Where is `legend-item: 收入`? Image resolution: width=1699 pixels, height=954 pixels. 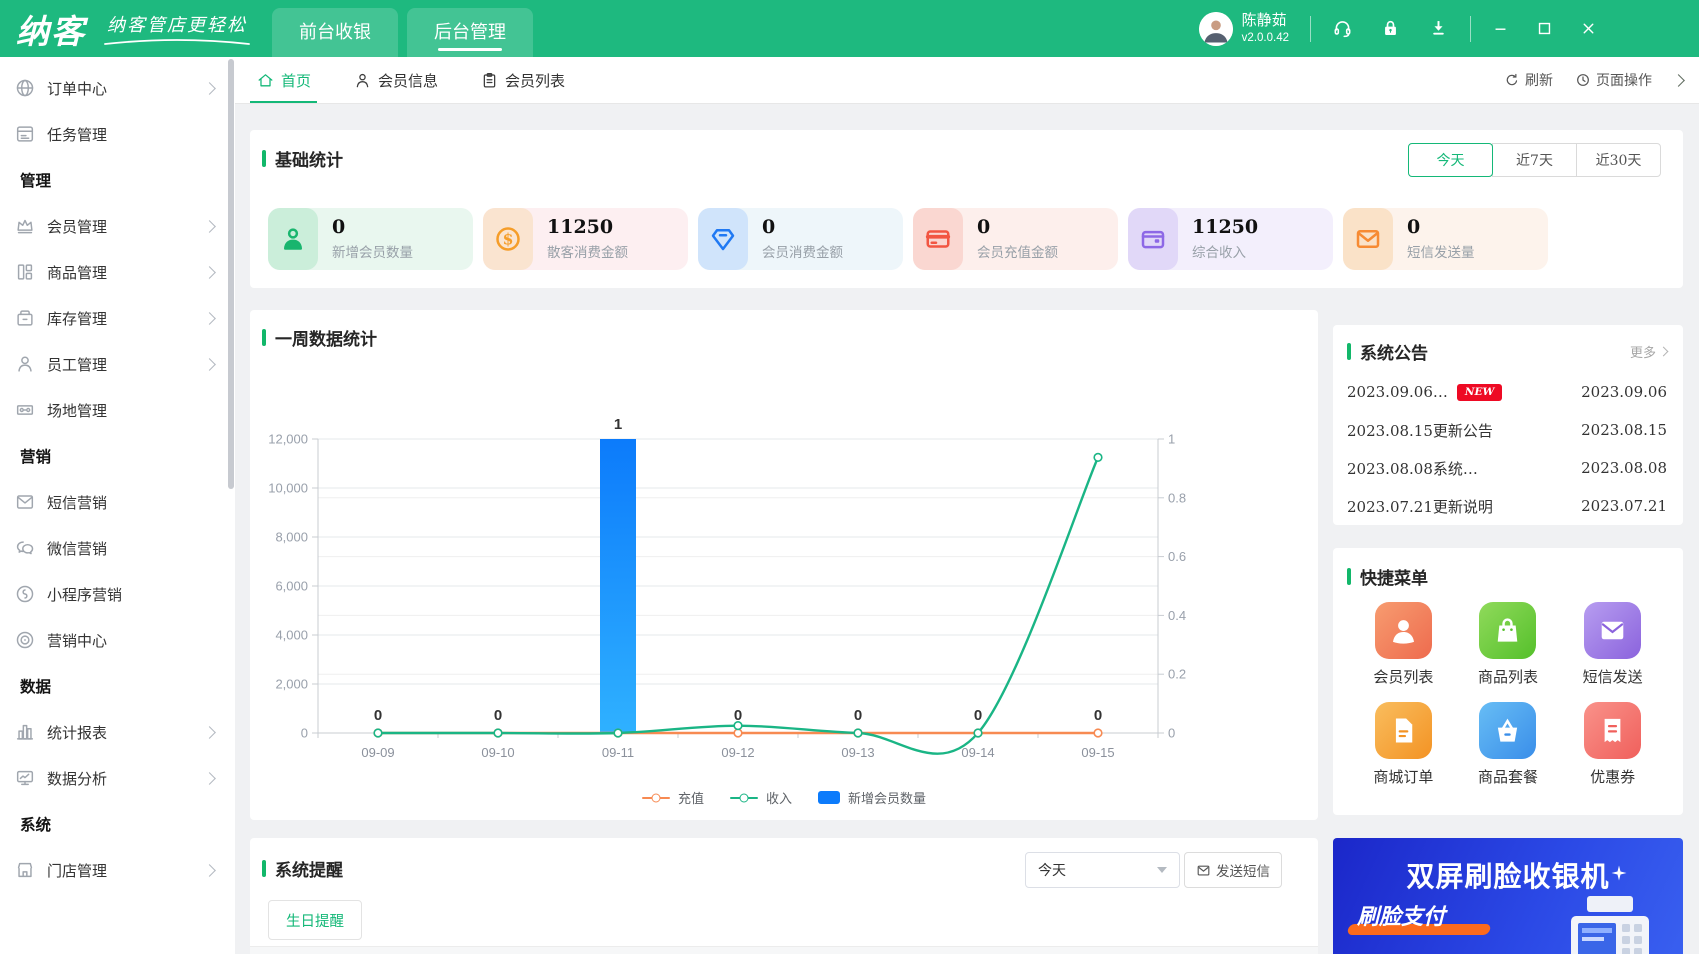
legend-item: 收入 is located at coordinates (760, 797).